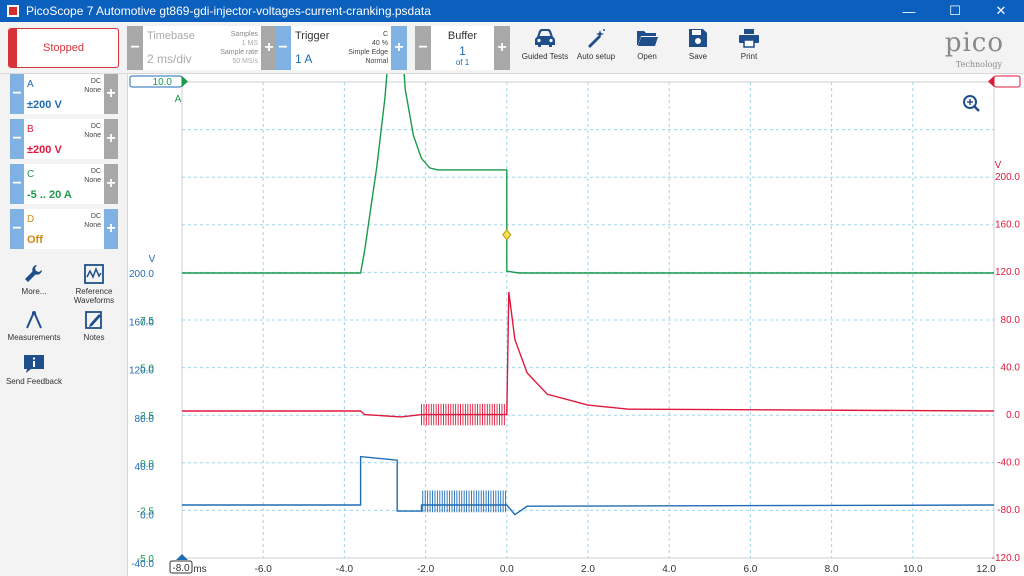 The width and height of the screenshot is (1024, 576). Describe the element at coordinates (171, 36) in the screenshot. I see `timebase-label: Timebase` at that location.